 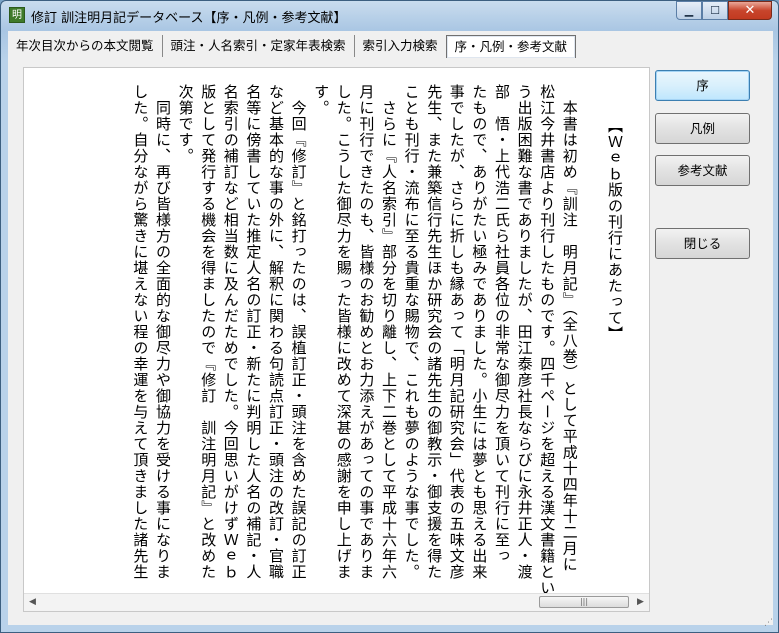 I want to click on text-line: 事でしたが、さらに折しも縁あって「明月記研究会」代表の五味文彦, so click(x=456, y=332).